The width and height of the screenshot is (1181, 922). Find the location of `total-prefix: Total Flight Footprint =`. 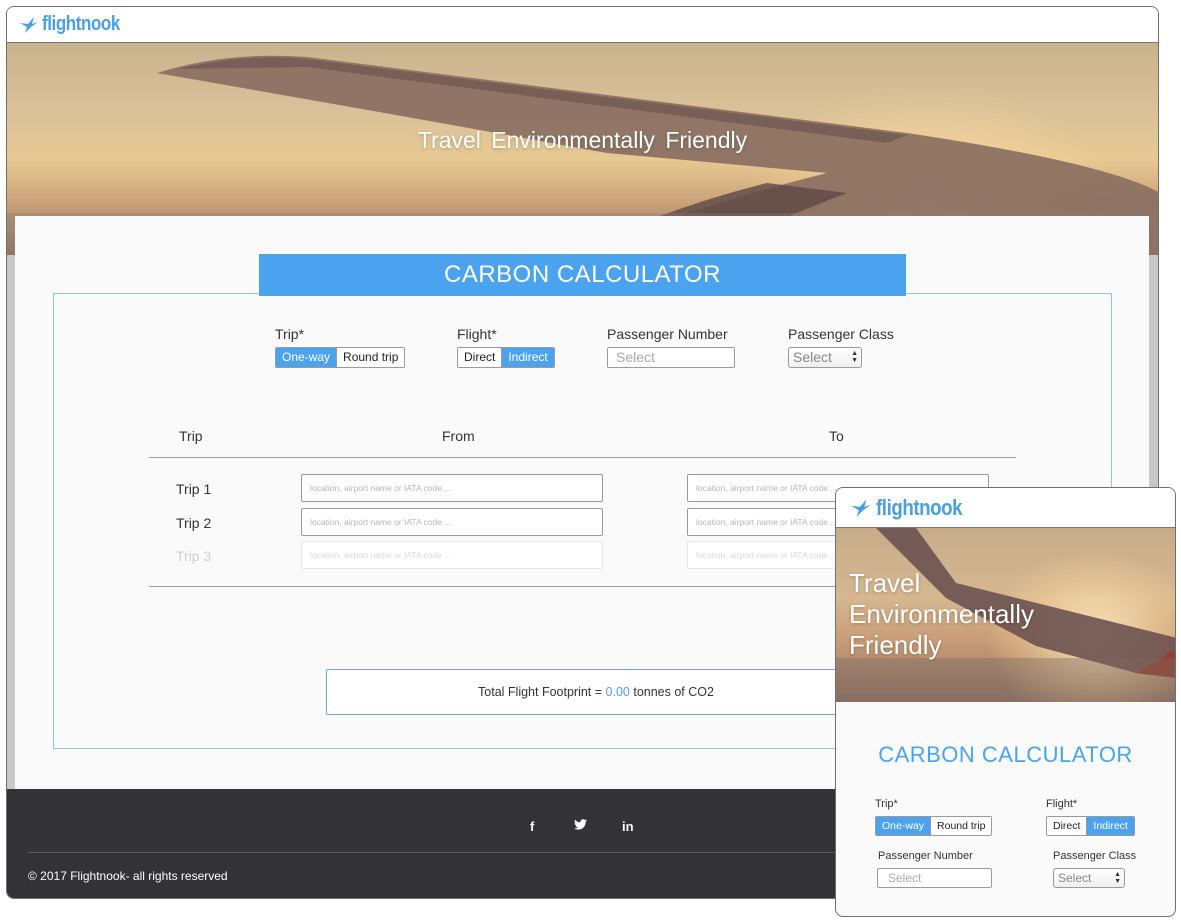

total-prefix: Total Flight Footprint = is located at coordinates (542, 692).